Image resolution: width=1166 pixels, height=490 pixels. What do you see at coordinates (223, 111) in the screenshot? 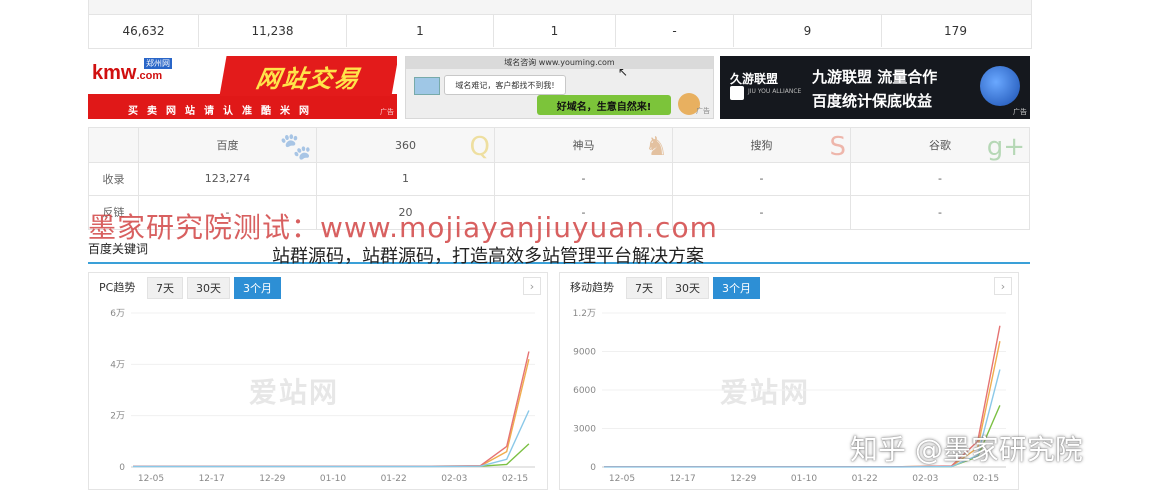
I see `kmw-slogan: 买卖网站请认准酷米网` at bounding box center [223, 111].